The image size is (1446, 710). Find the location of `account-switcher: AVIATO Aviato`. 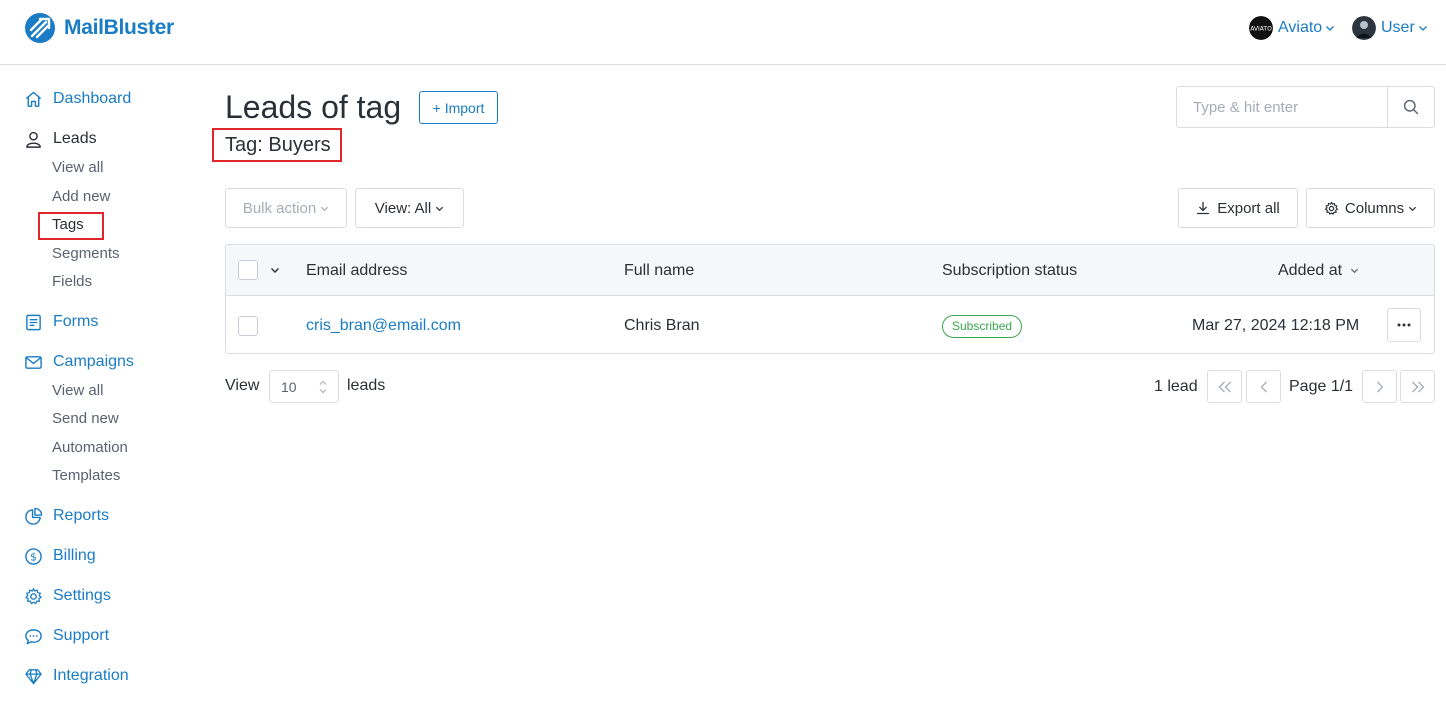

account-switcher: AVIATO Aviato is located at coordinates (1292, 28).